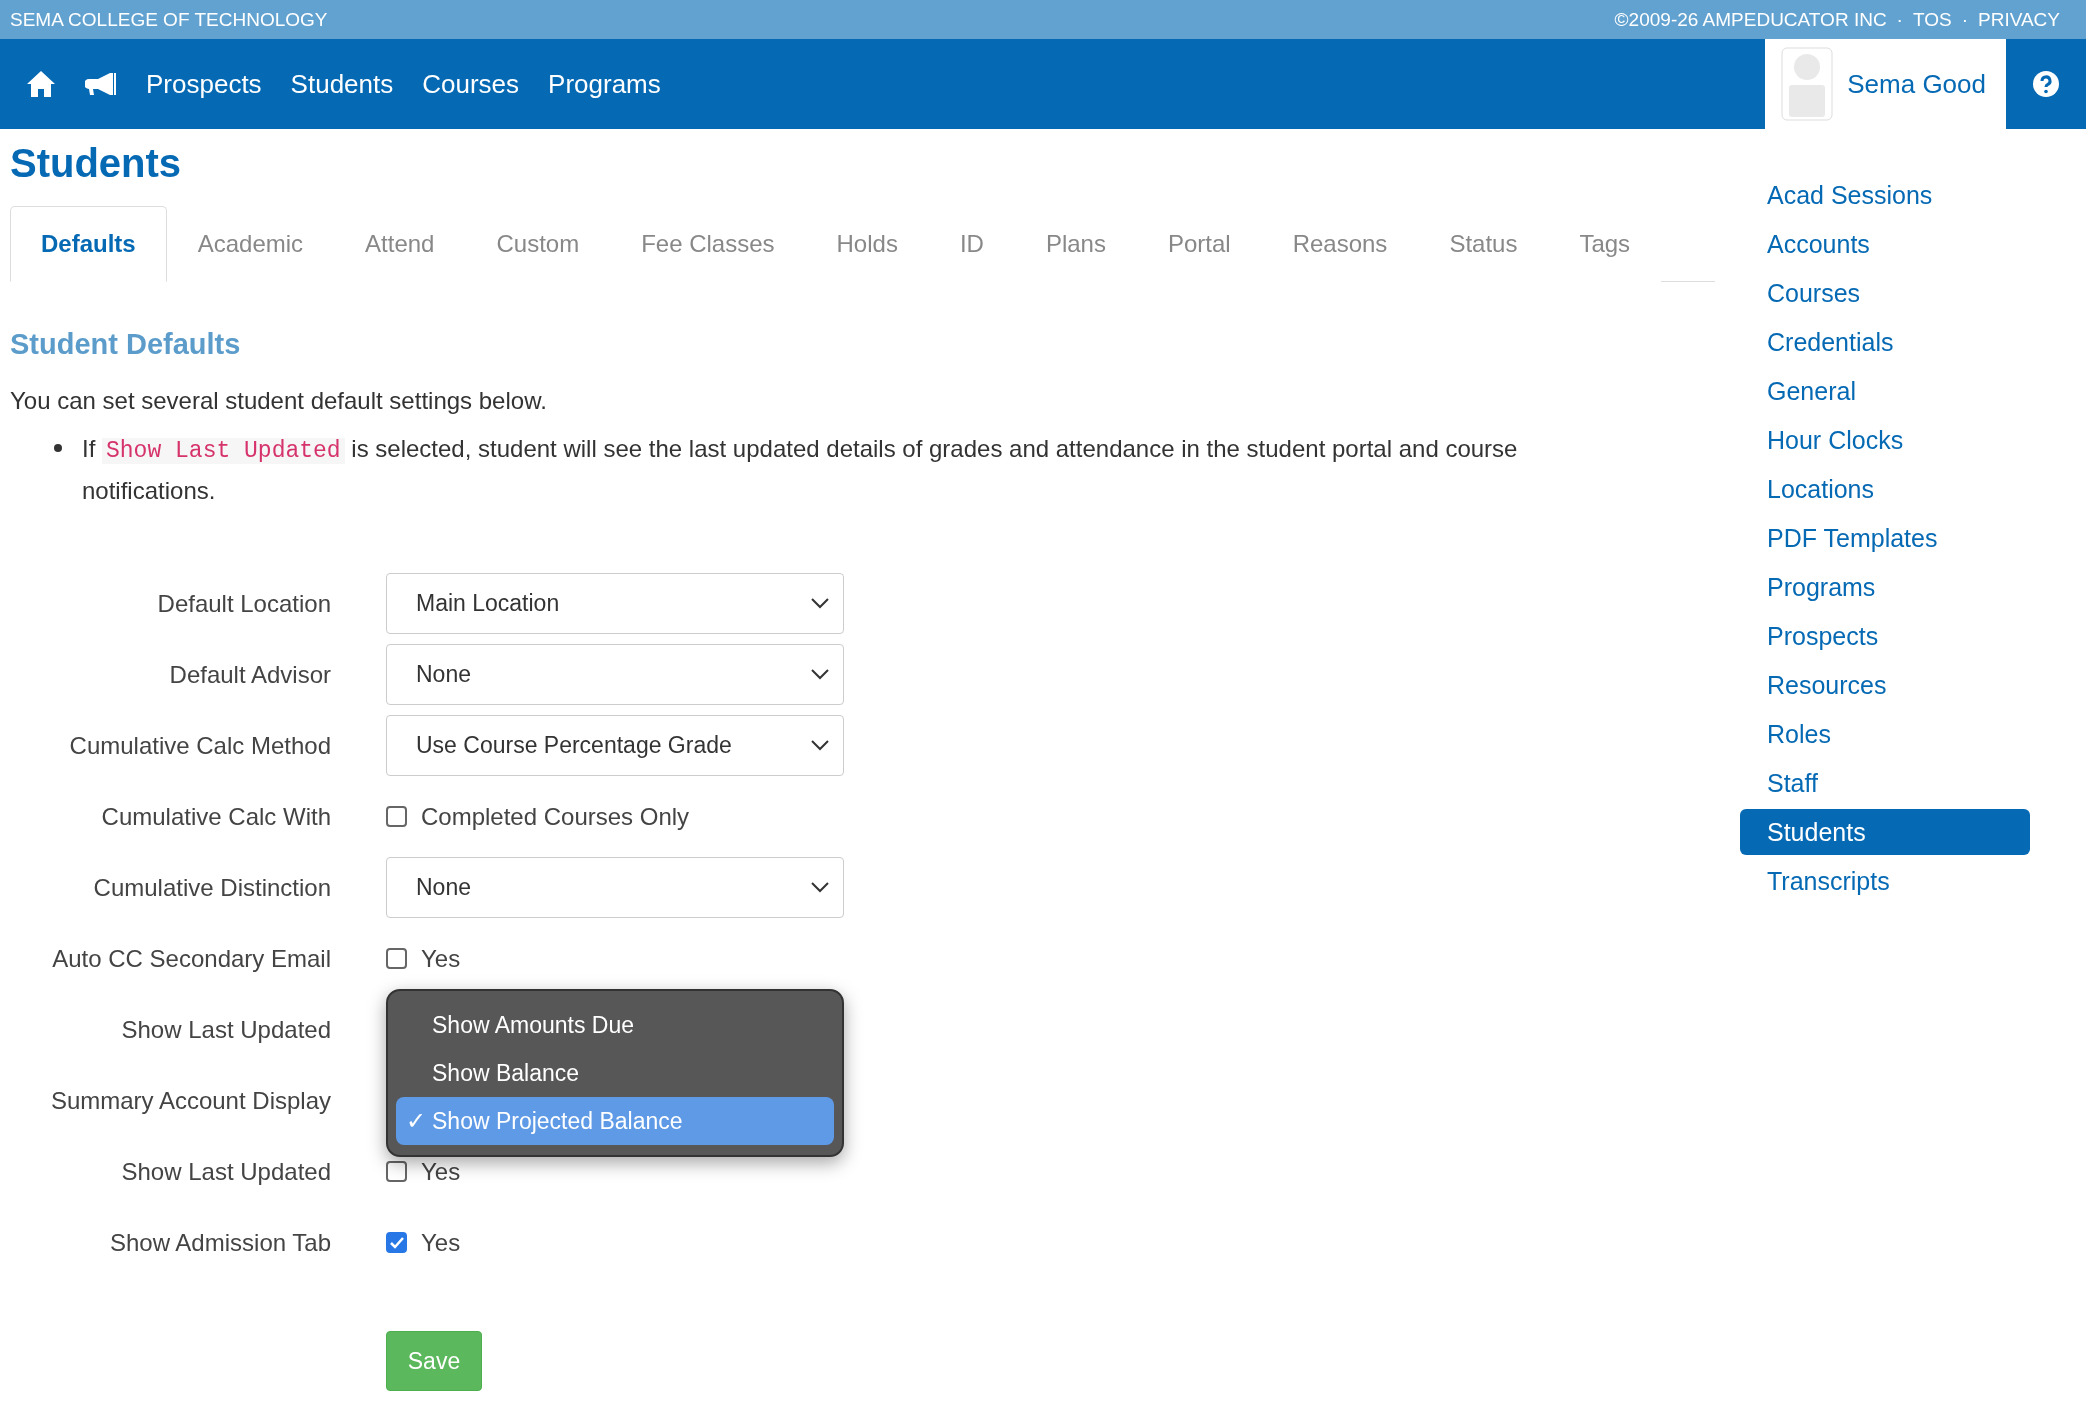  I want to click on nav-link: Prospects, so click(204, 84).